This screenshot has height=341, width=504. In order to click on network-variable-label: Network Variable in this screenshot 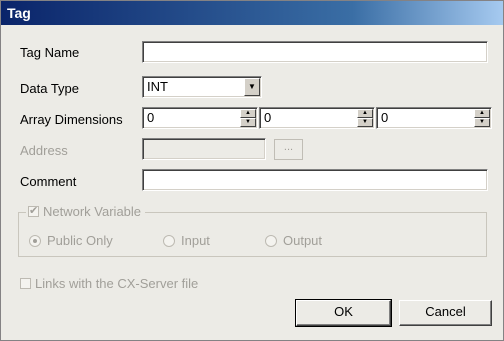, I will do `click(92, 211)`.